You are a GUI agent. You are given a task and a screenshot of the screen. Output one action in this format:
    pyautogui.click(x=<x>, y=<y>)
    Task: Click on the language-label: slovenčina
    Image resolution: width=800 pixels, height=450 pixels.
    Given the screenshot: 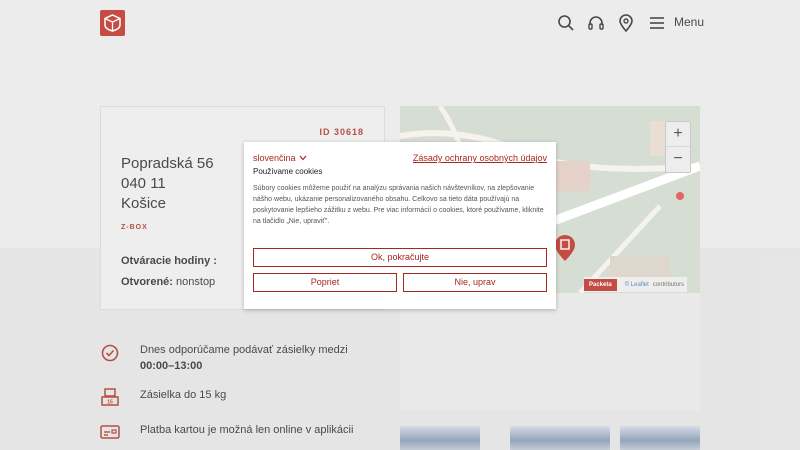 What is the action you would take?
    pyautogui.click(x=274, y=158)
    